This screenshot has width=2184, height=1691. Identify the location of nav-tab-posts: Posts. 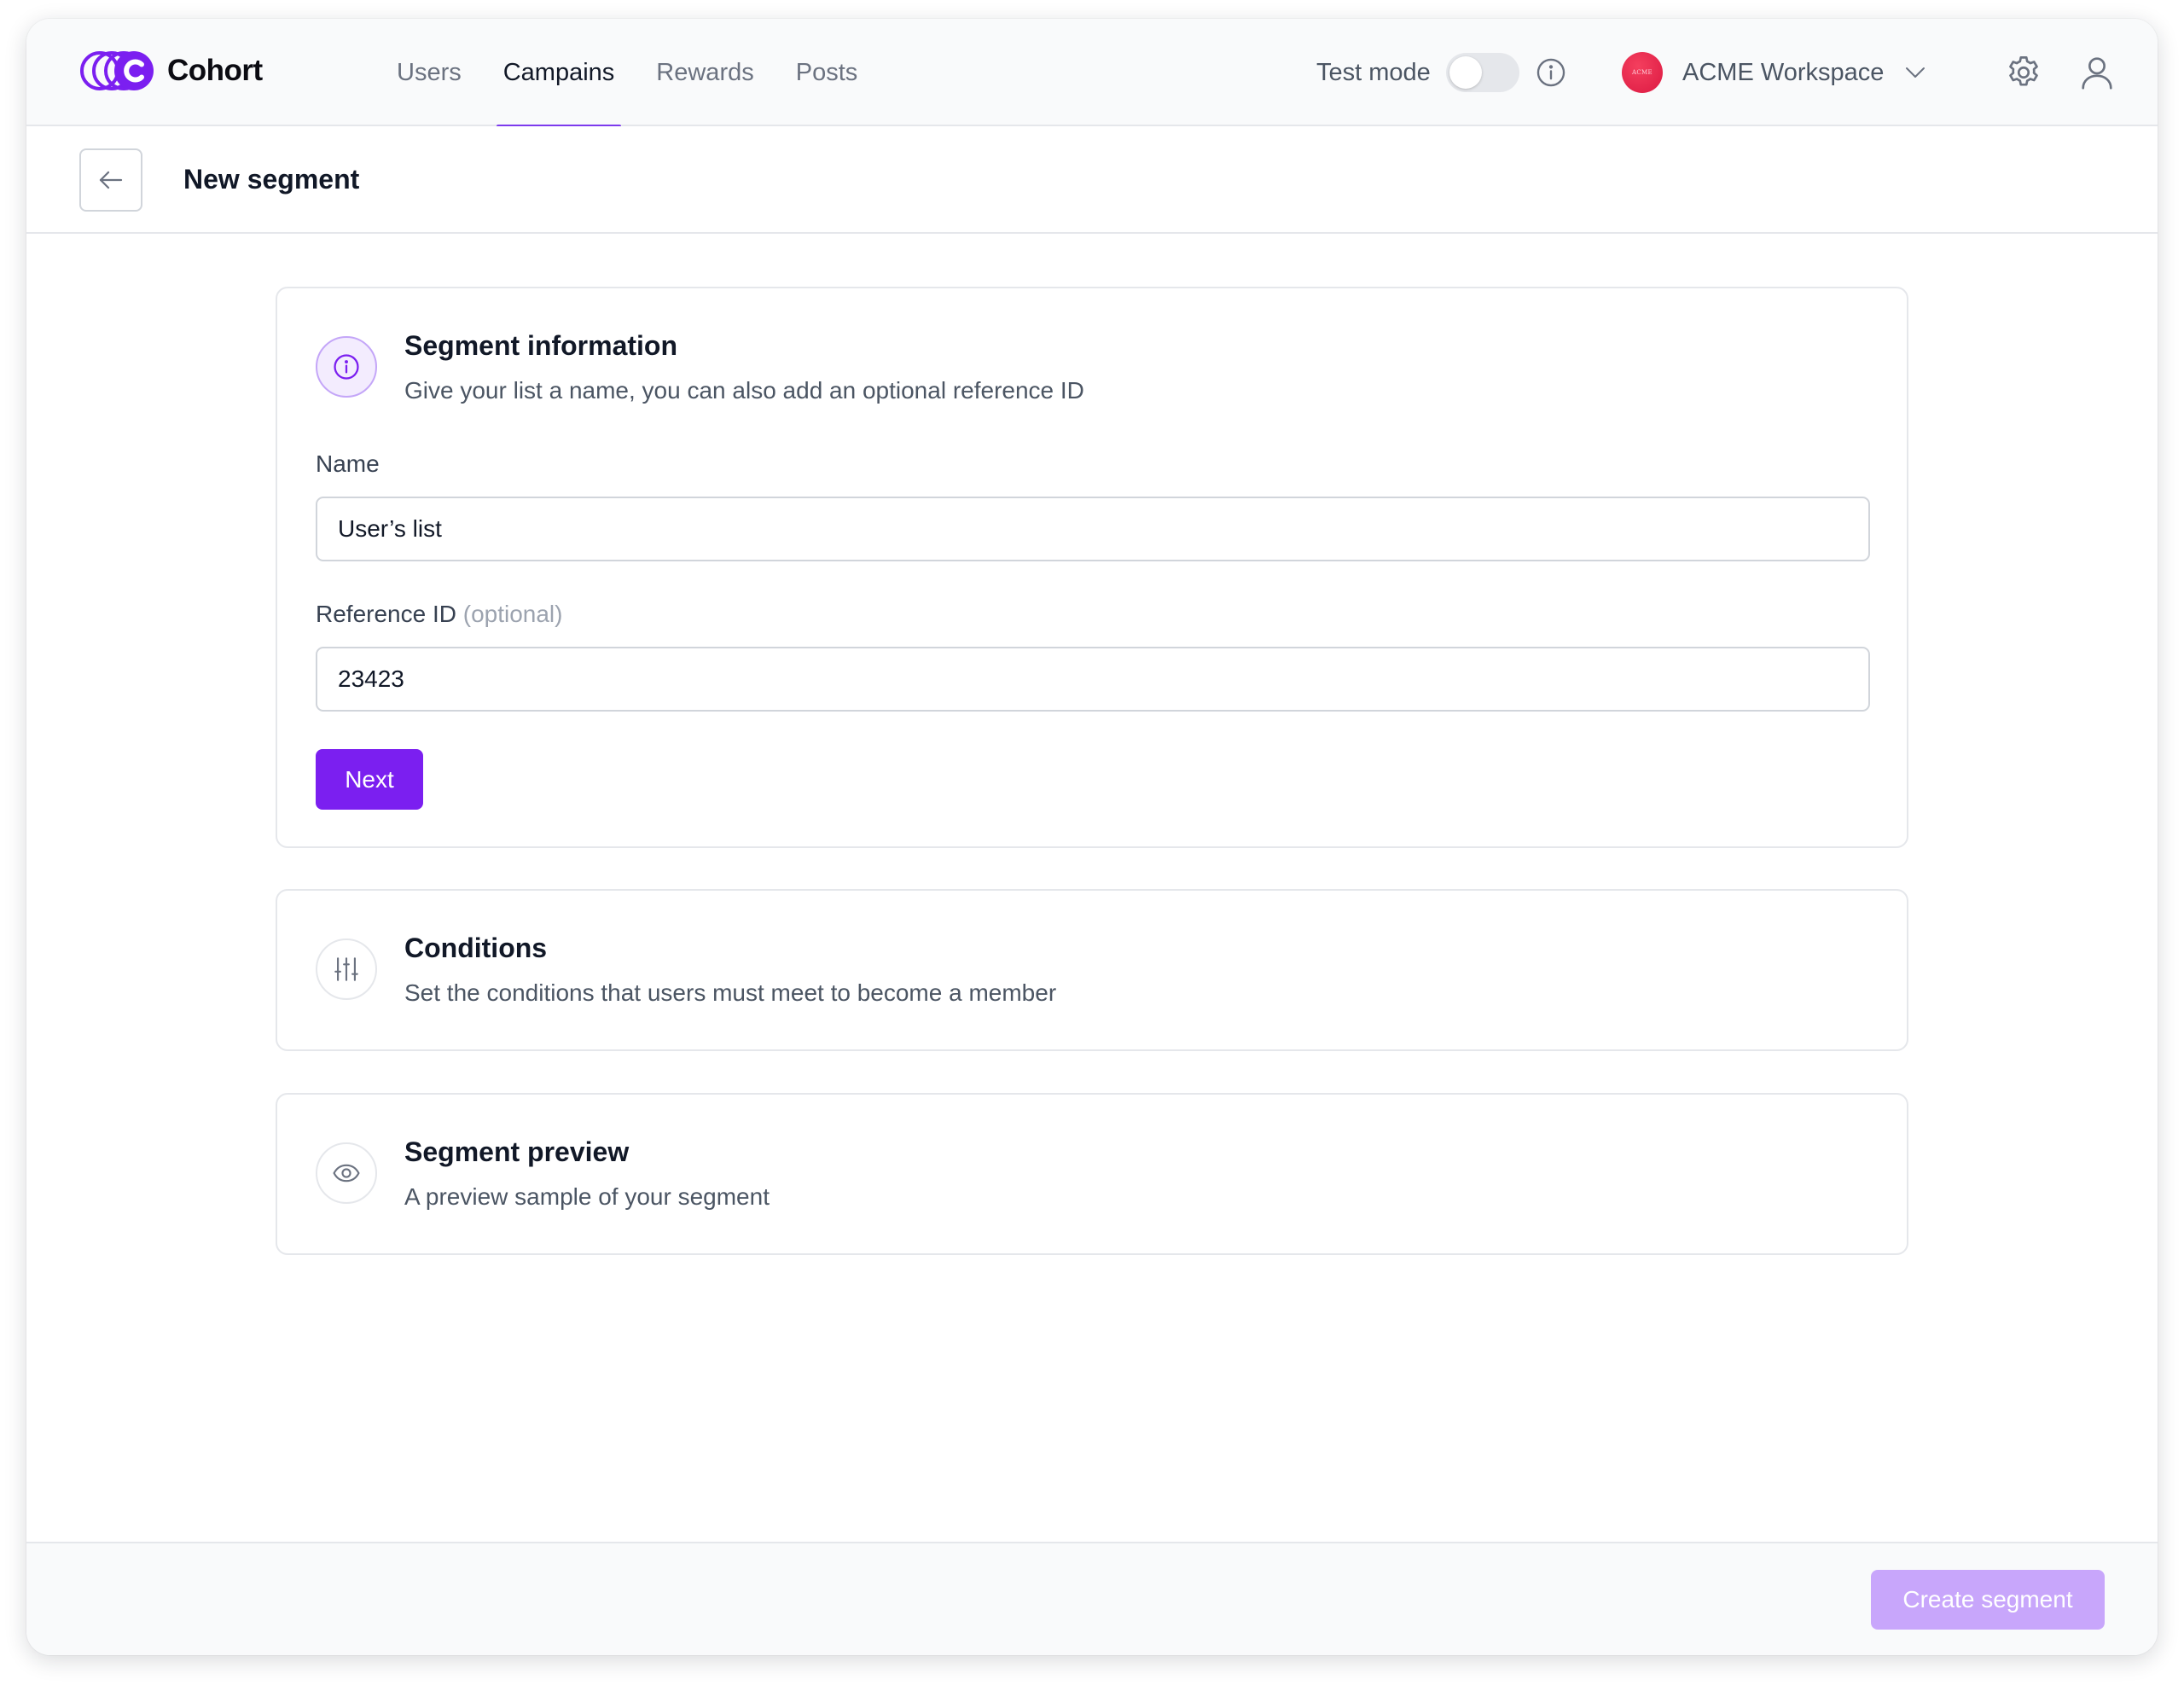
(827, 72).